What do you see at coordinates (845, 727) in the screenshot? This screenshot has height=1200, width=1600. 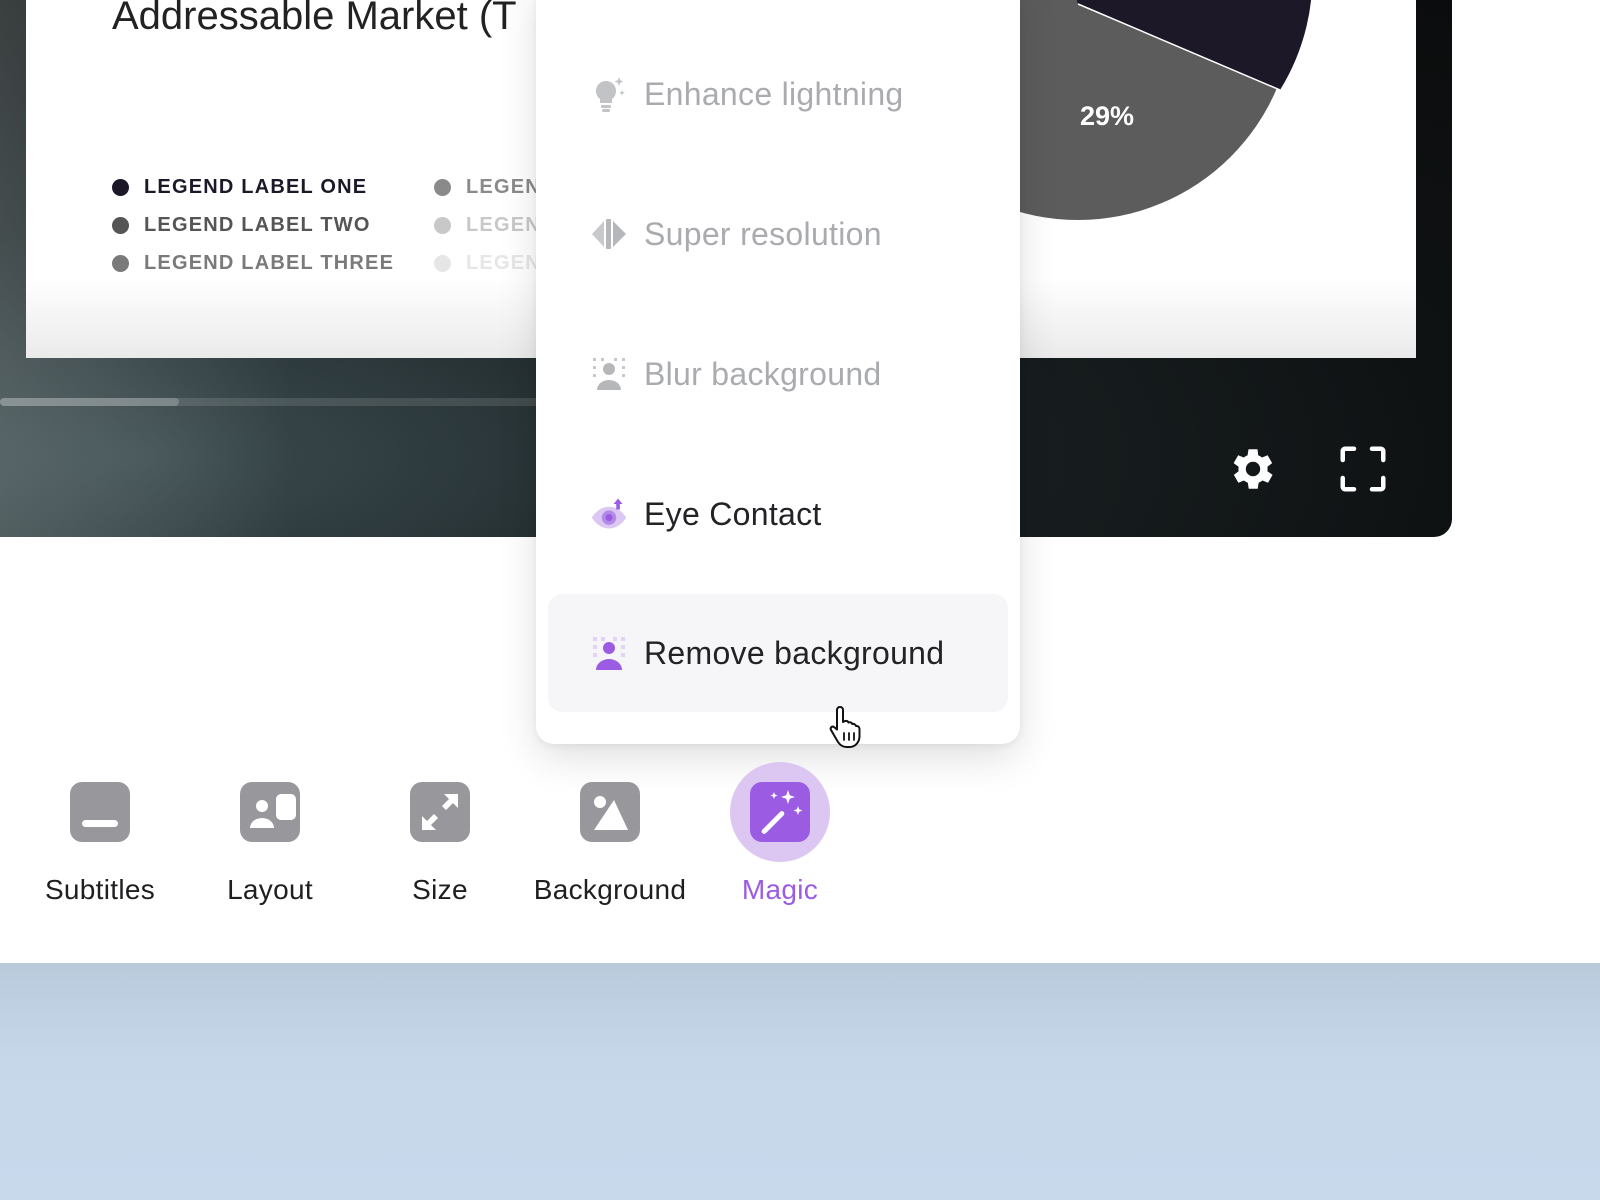 I see `hand-pointer-cursor` at bounding box center [845, 727].